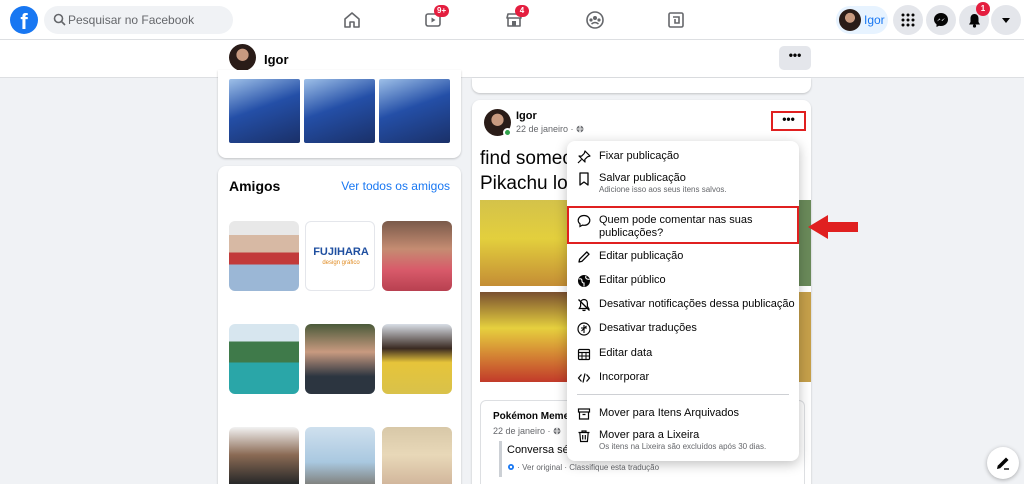 This screenshot has height=484, width=1024. Describe the element at coordinates (697, 304) in the screenshot. I see `menu-item-label: Desativar notificações dessa publicação` at that location.